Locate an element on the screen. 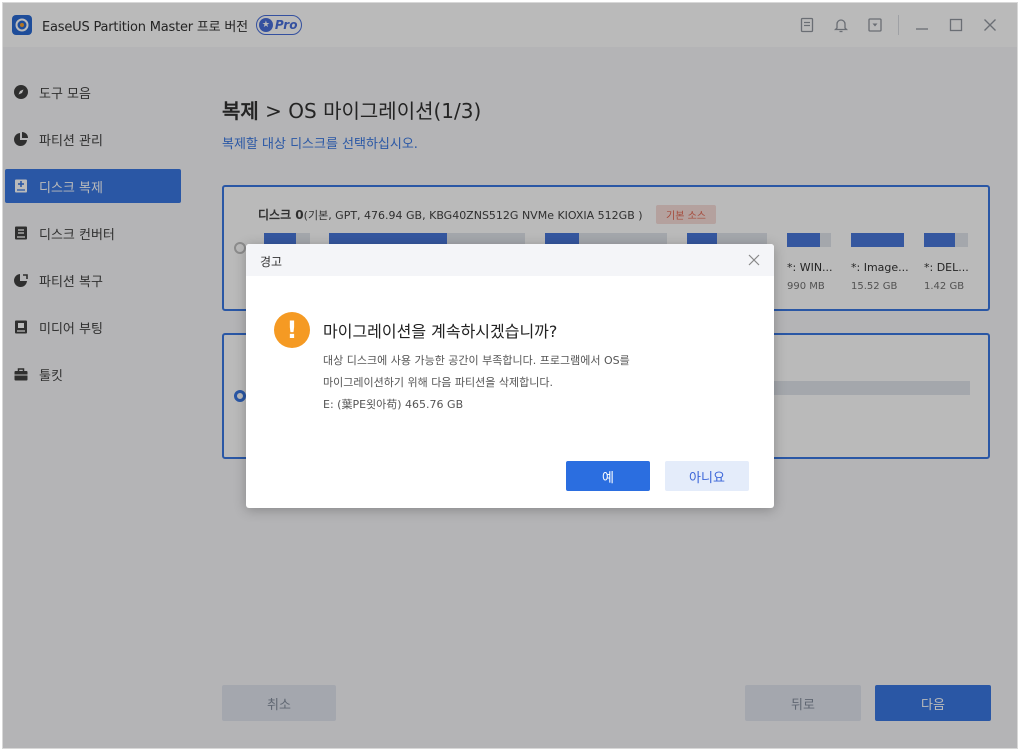 Image resolution: width=1020 pixels, height=751 pixels. dialog-header: 경고 is located at coordinates (510, 260).